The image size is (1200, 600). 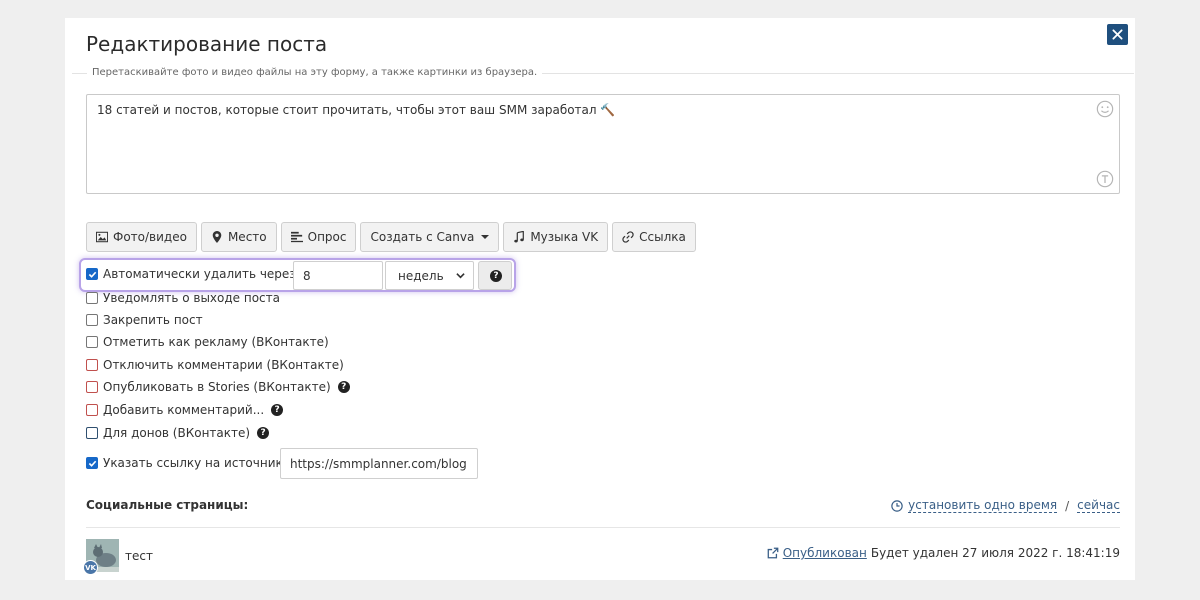 What do you see at coordinates (92, 298) in the screenshot?
I see `notify-checkbox` at bounding box center [92, 298].